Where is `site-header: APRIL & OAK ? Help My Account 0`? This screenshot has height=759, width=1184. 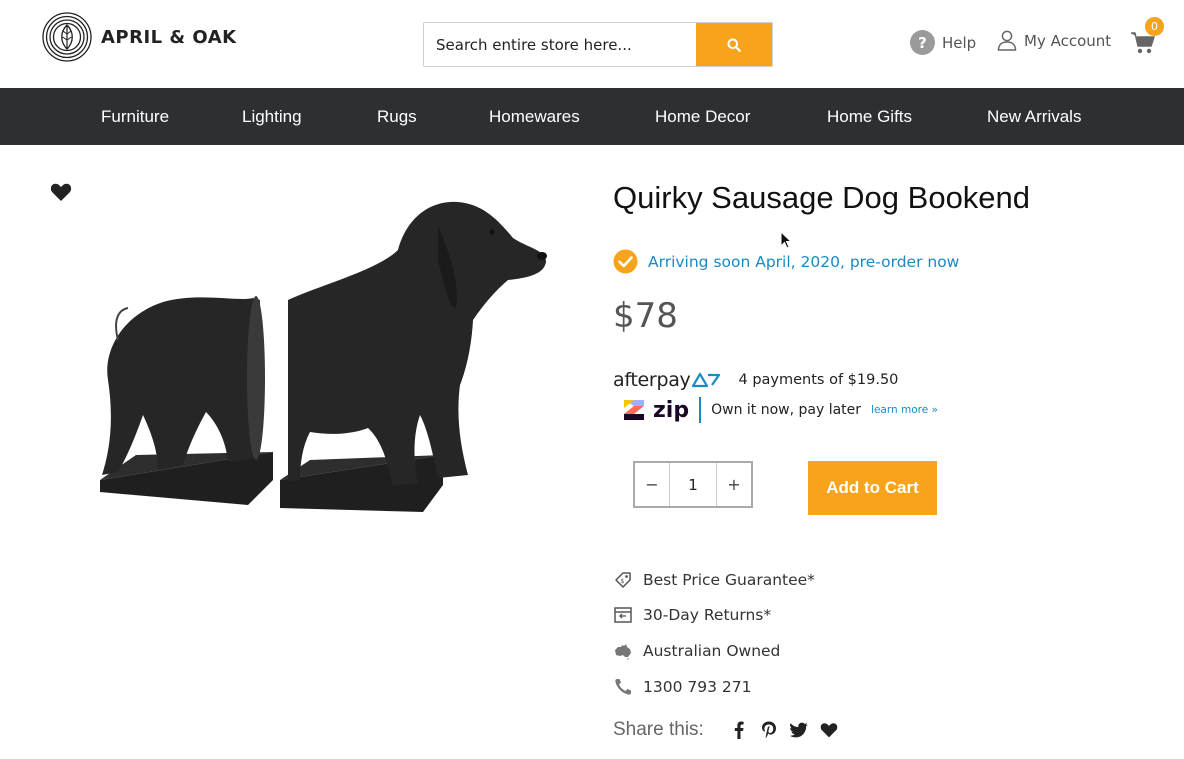
site-header: APRIL & OAK ? Help My Account 0 is located at coordinates (592, 44).